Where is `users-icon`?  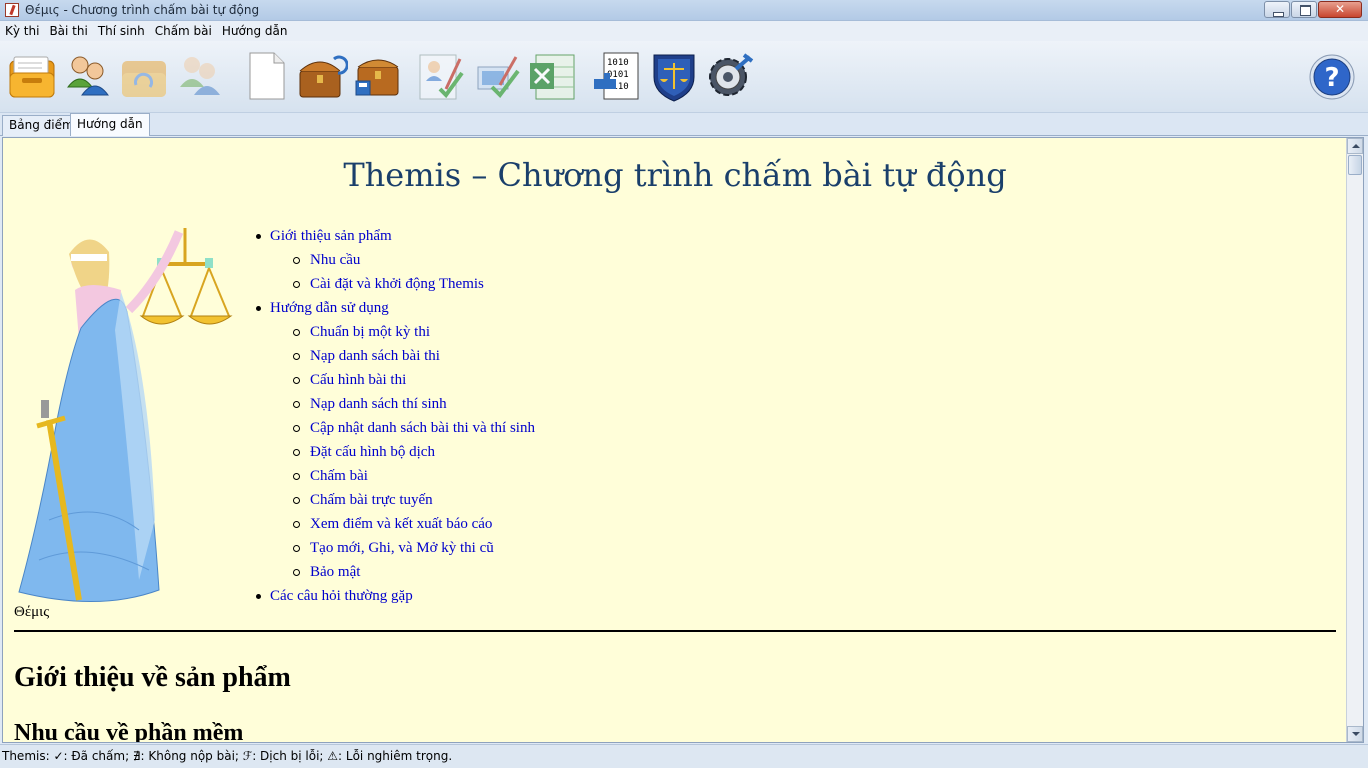
users-icon is located at coordinates (87, 76).